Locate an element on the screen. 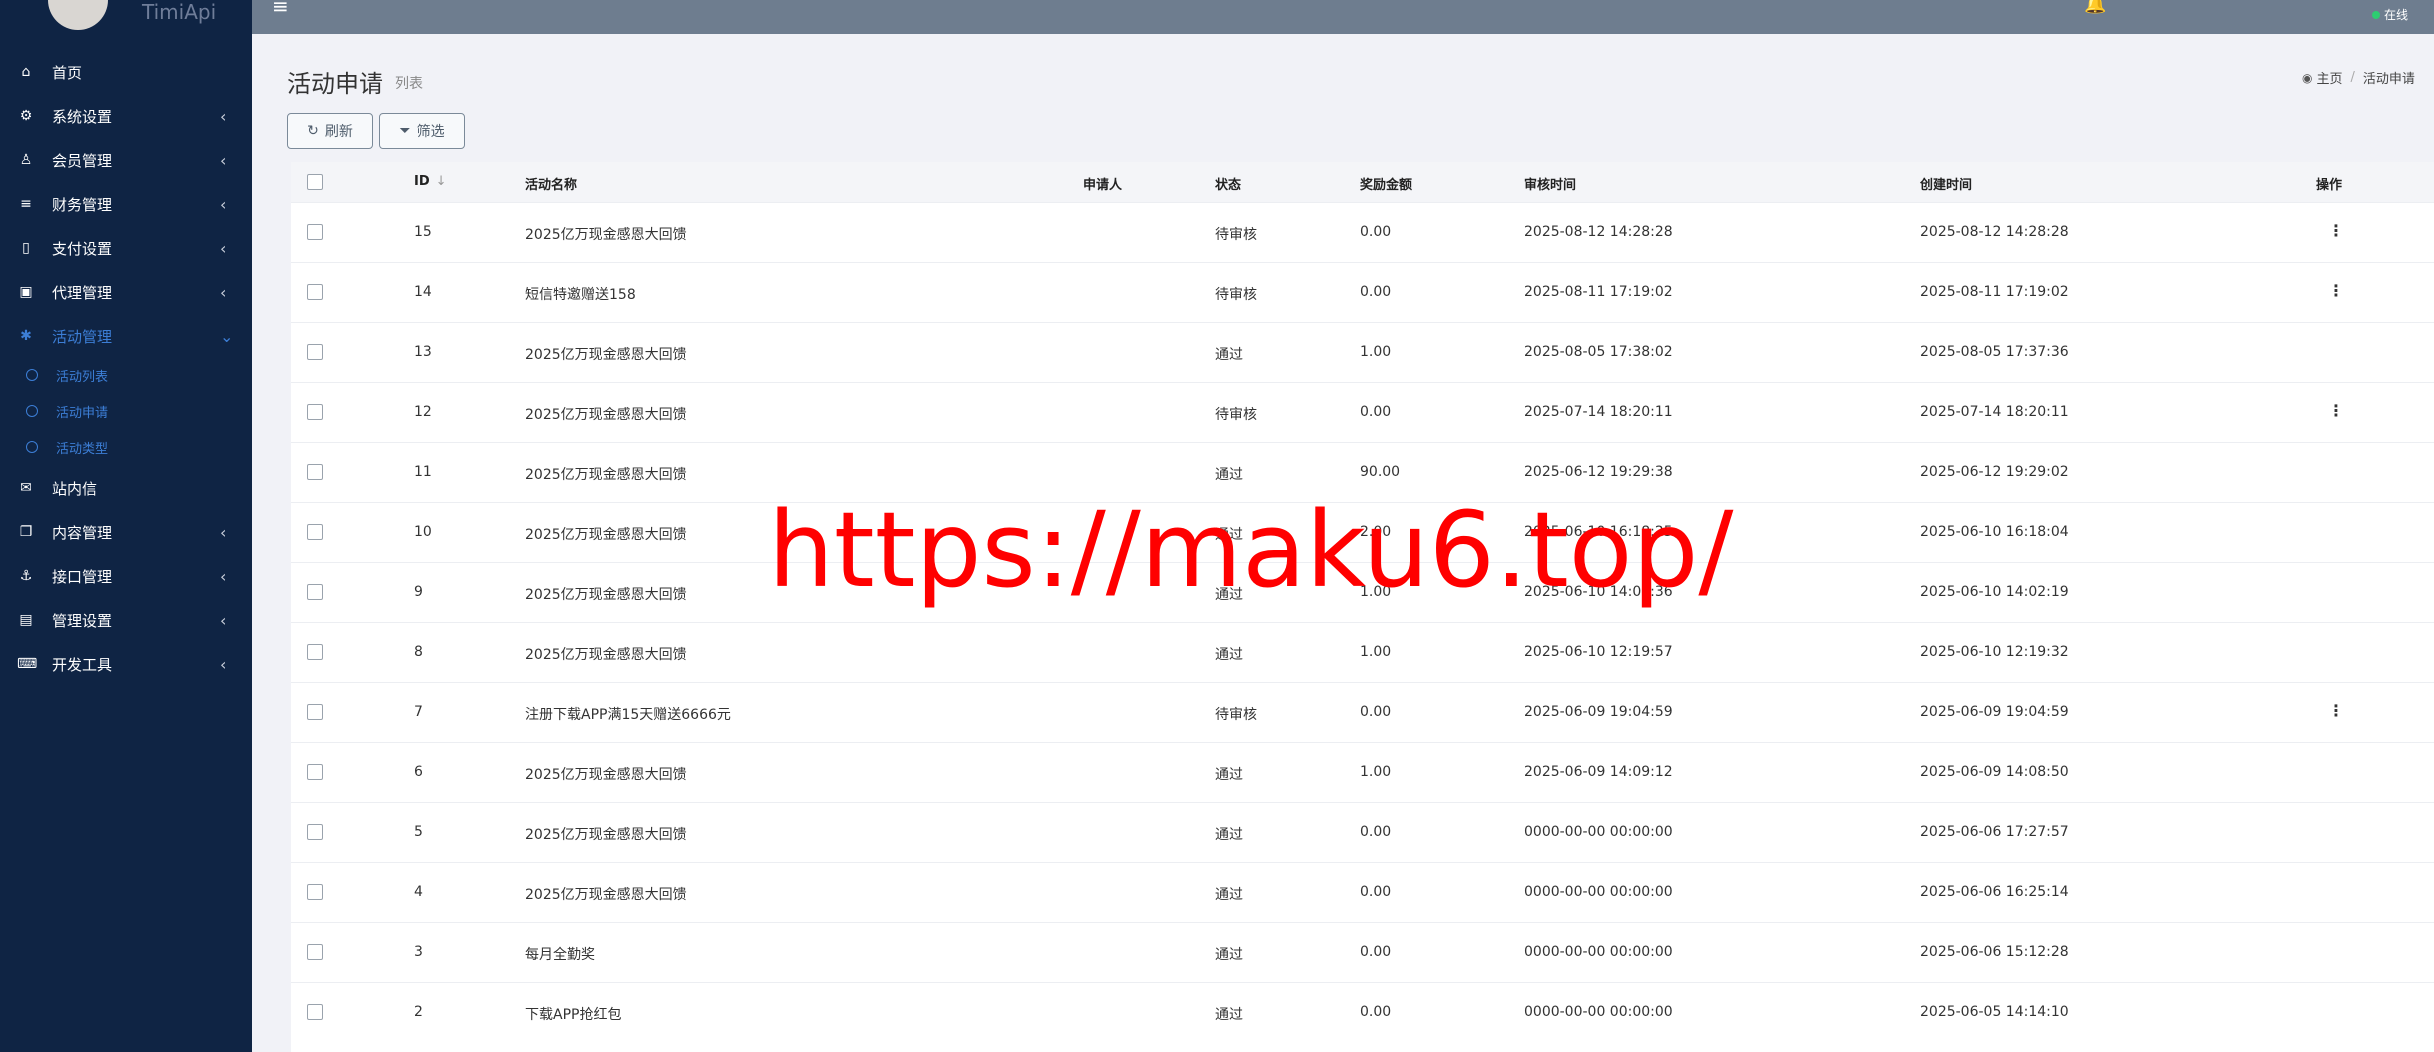 This screenshot has width=2434, height=1052. cell-id: 7 is located at coordinates (418, 712).